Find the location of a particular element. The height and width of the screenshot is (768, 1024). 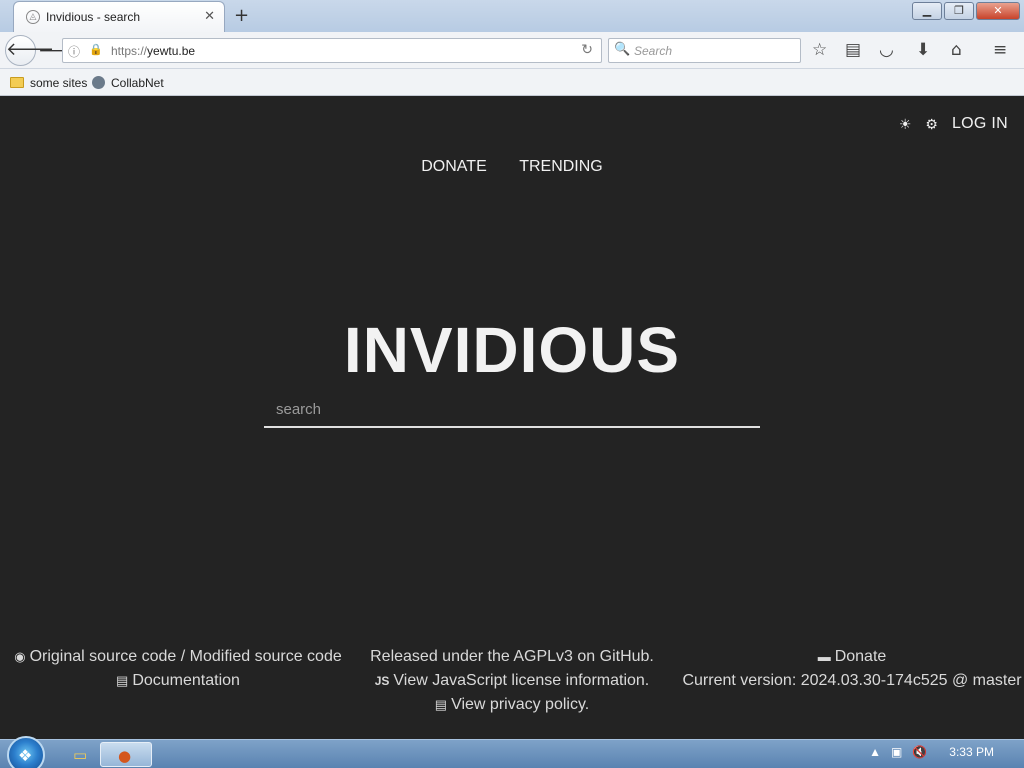

bookmark-star-icon: ☆ is located at coordinates (819, 50).